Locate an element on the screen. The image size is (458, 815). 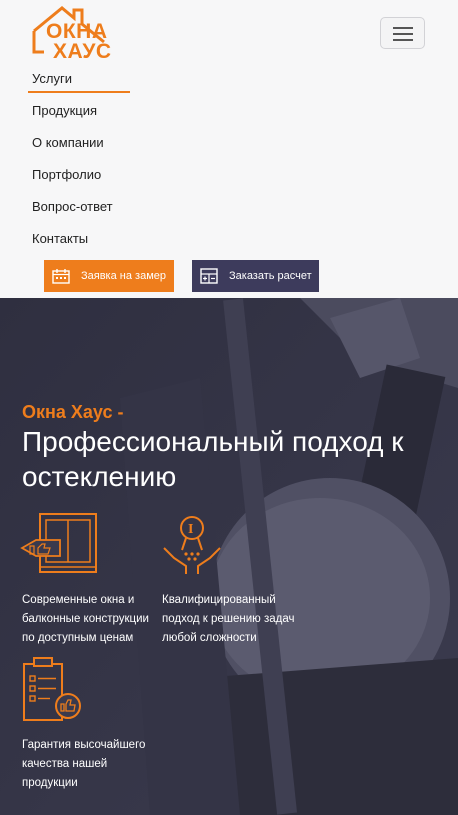
logo-text-line1: ОКНА is located at coordinates (77, 31).